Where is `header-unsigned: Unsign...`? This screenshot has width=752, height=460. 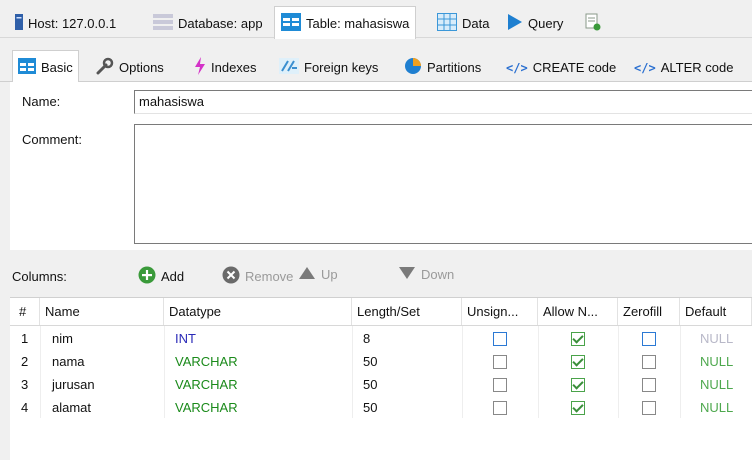 header-unsigned: Unsign... is located at coordinates (500, 311).